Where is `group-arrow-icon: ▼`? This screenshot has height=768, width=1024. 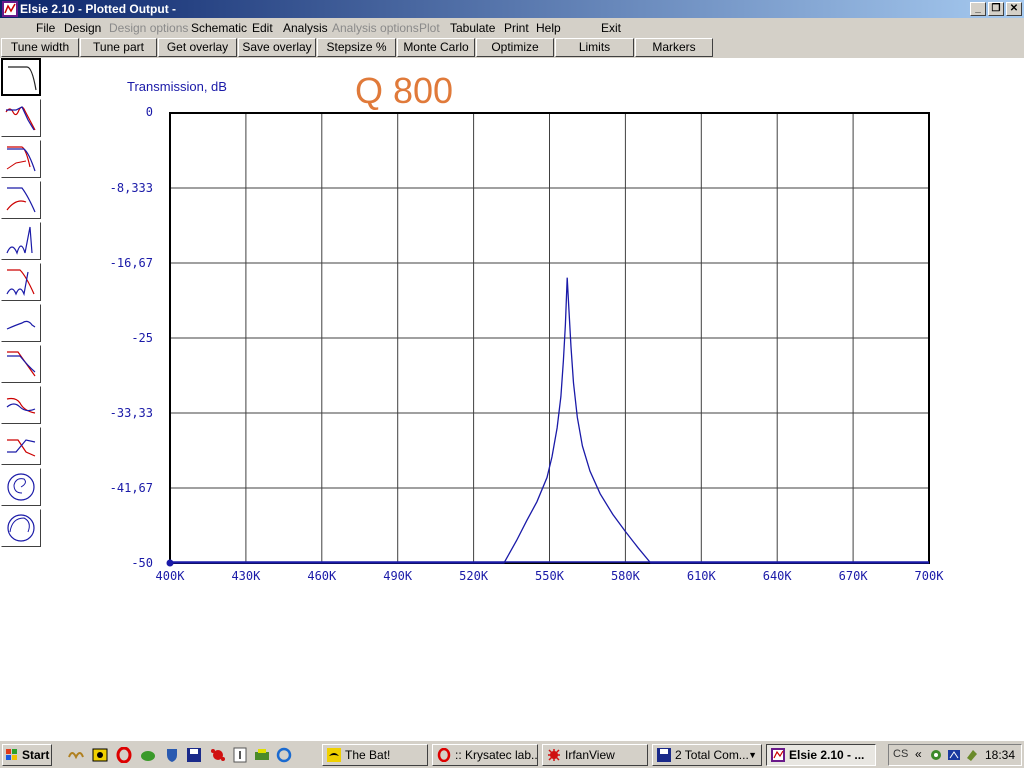
group-arrow-icon: ▼ is located at coordinates (752, 755).